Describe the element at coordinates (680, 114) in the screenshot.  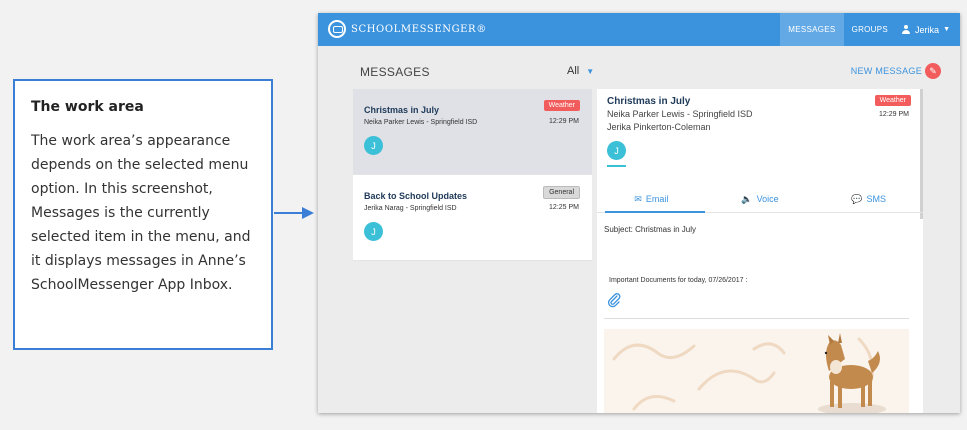
I see `detail-sender: Neika Parker Lewis - Springfield ISD` at that location.